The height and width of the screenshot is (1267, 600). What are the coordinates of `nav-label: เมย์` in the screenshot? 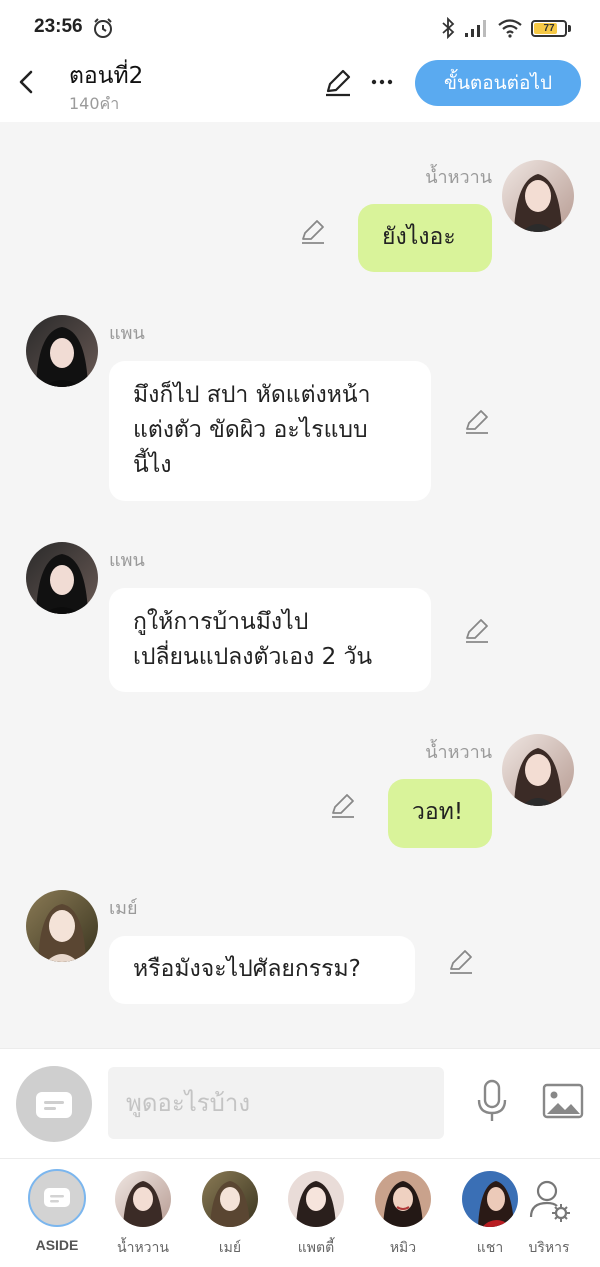 It's located at (230, 1248).